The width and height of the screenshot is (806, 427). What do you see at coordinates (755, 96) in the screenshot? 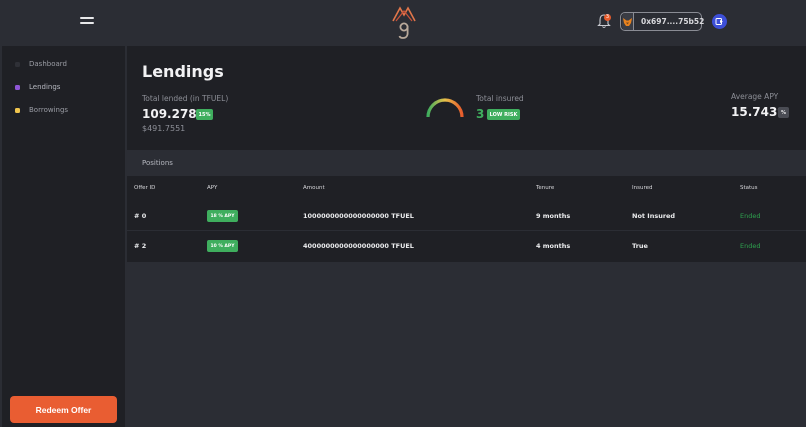
I see `average-apy-label: Average APY` at bounding box center [755, 96].